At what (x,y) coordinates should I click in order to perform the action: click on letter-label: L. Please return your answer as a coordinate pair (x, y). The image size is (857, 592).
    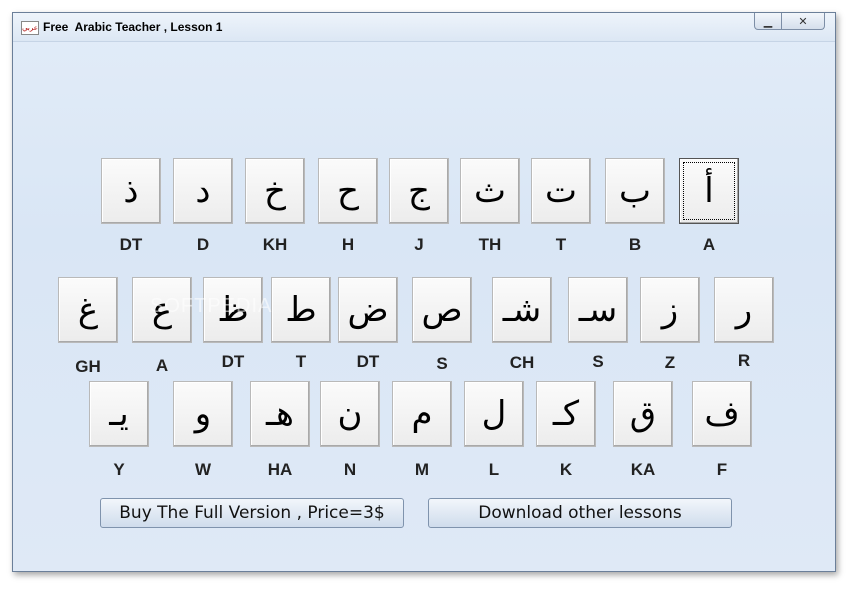
    Looking at the image, I should click on (494, 469).